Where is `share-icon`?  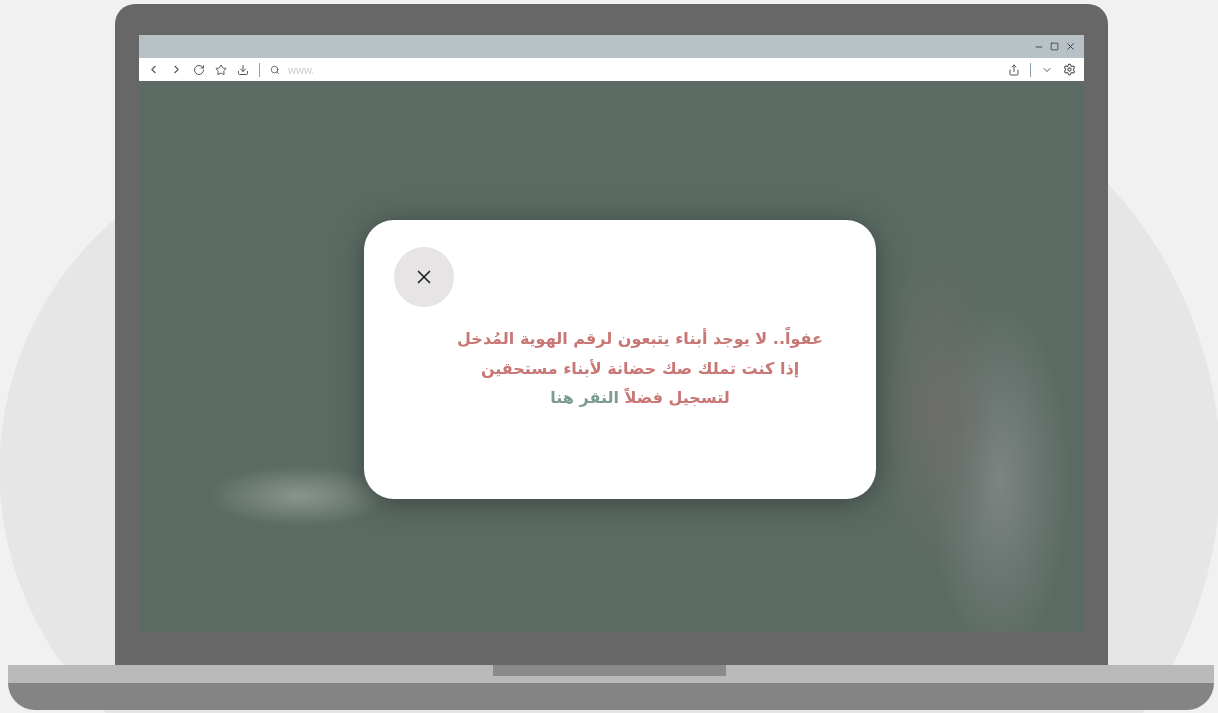 share-icon is located at coordinates (1014, 69).